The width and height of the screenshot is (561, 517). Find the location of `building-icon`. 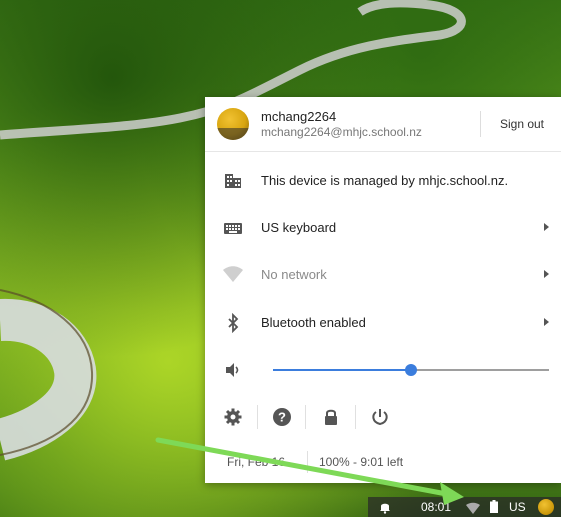

building-icon is located at coordinates (233, 181).